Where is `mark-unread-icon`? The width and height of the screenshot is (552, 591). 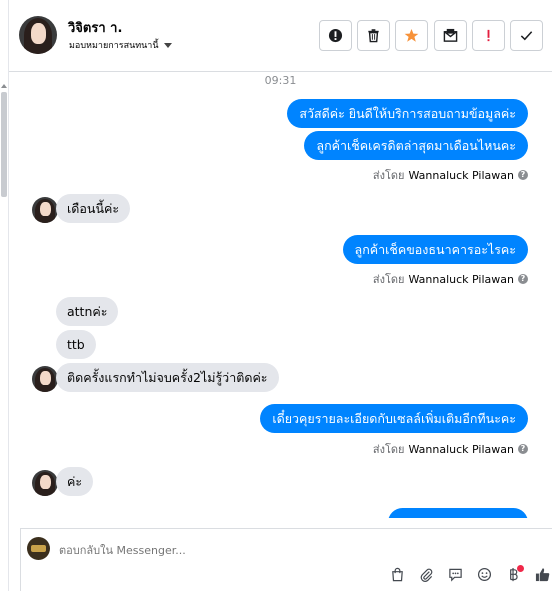 mark-unread-icon is located at coordinates (450, 35).